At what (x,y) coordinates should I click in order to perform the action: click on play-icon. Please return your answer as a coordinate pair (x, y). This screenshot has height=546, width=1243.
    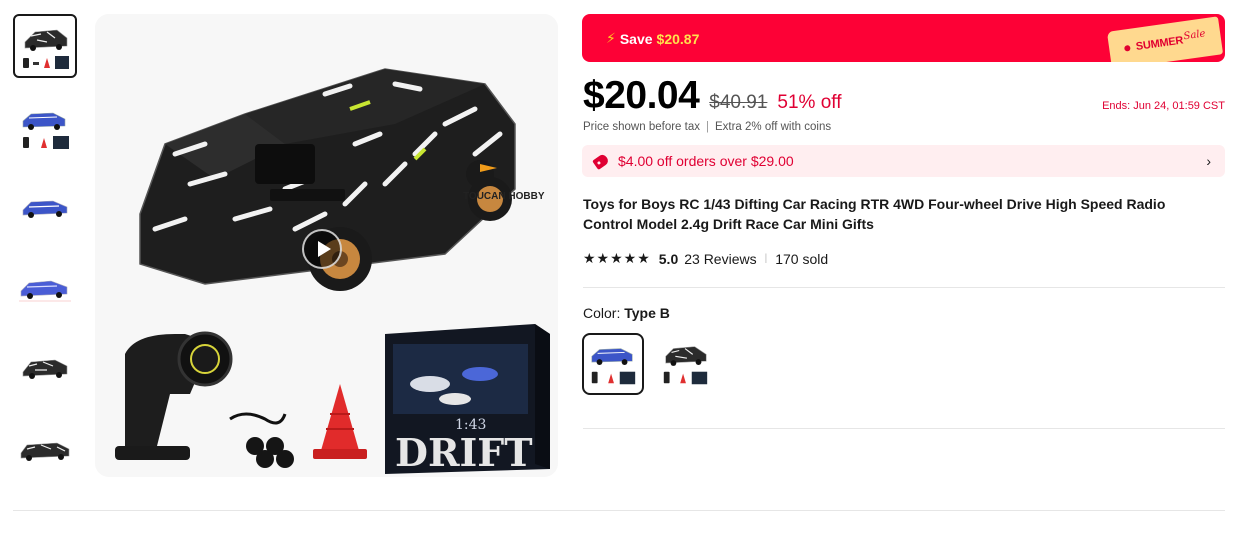
    Looking at the image, I should click on (324, 249).